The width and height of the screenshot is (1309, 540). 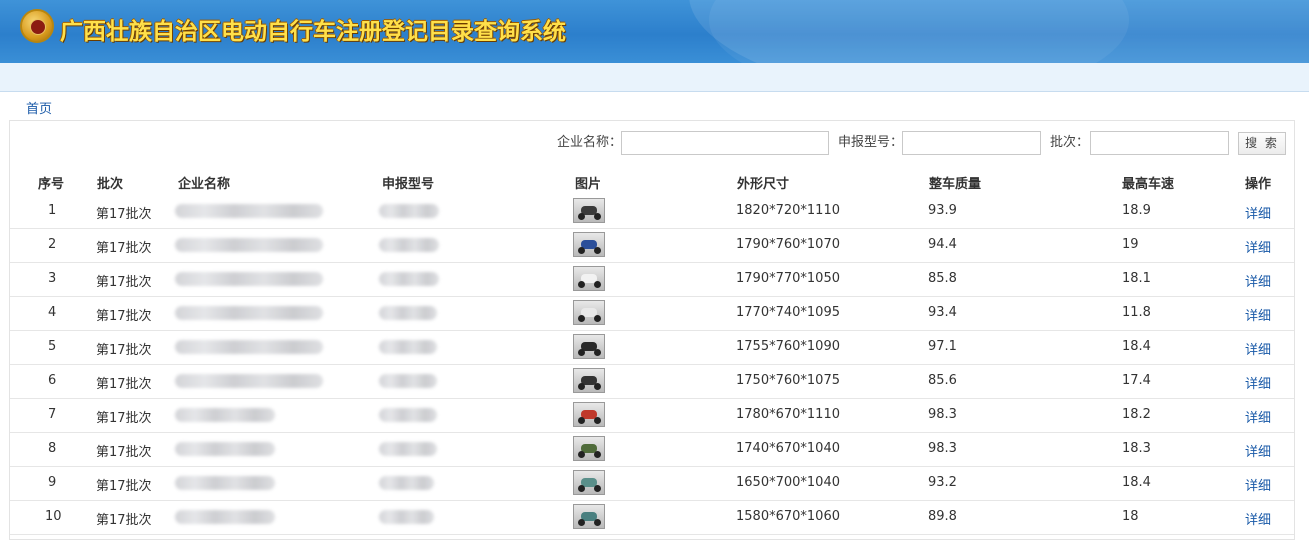 I want to click on column-header-image: 图片, so click(x=588, y=184).